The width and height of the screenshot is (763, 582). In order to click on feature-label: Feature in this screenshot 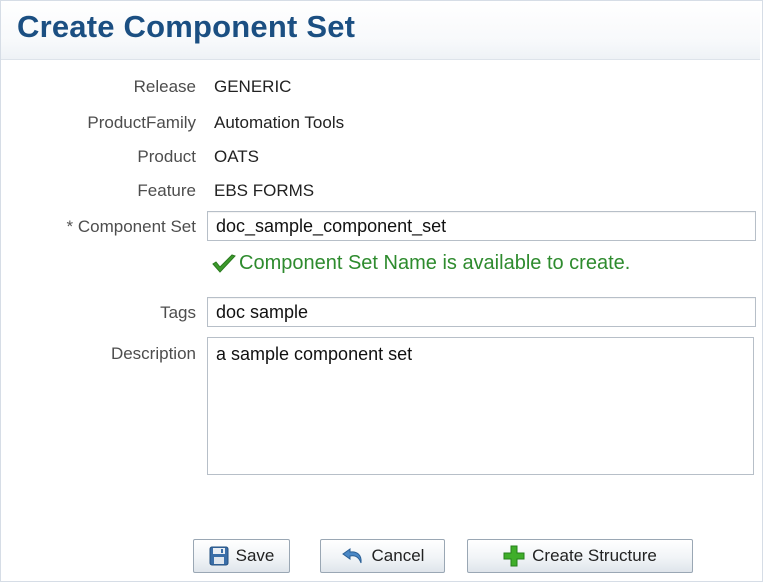, I will do `click(166, 190)`.